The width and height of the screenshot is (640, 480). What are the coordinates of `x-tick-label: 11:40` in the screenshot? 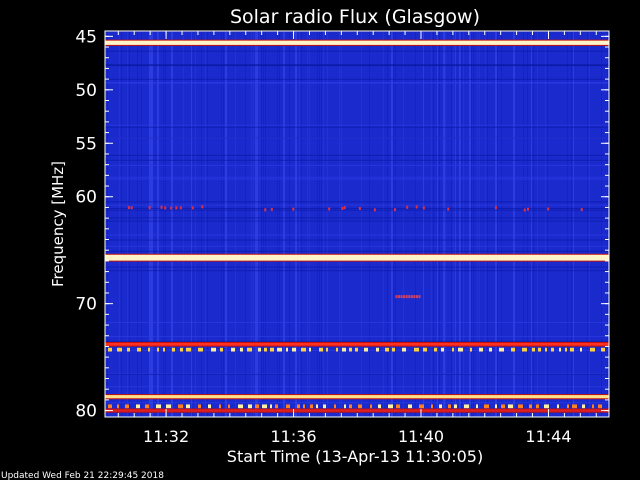 It's located at (421, 436).